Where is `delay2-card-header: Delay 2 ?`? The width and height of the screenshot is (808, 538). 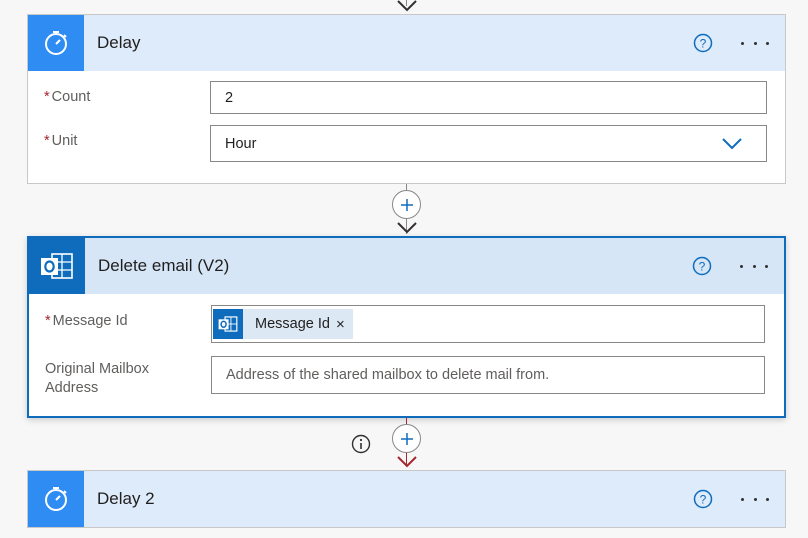 delay2-card-header: Delay 2 ? is located at coordinates (406, 499).